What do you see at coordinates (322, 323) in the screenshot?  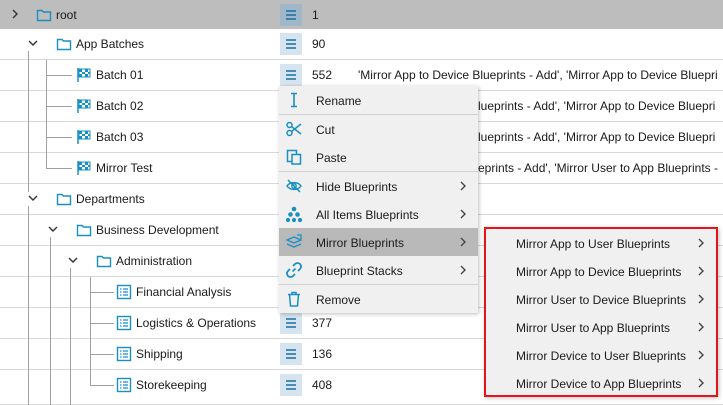 I see `item-count: 377` at bounding box center [322, 323].